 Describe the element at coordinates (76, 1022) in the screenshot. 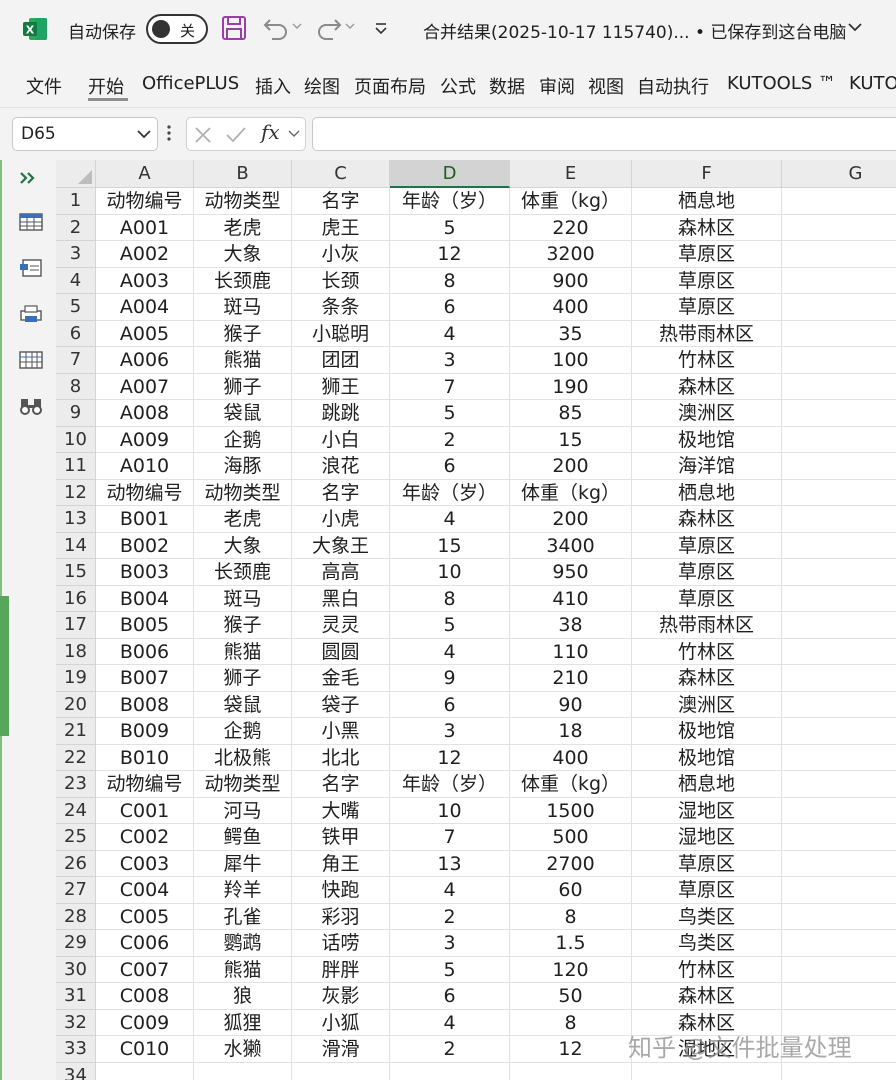

I see `row-header: 32` at that location.